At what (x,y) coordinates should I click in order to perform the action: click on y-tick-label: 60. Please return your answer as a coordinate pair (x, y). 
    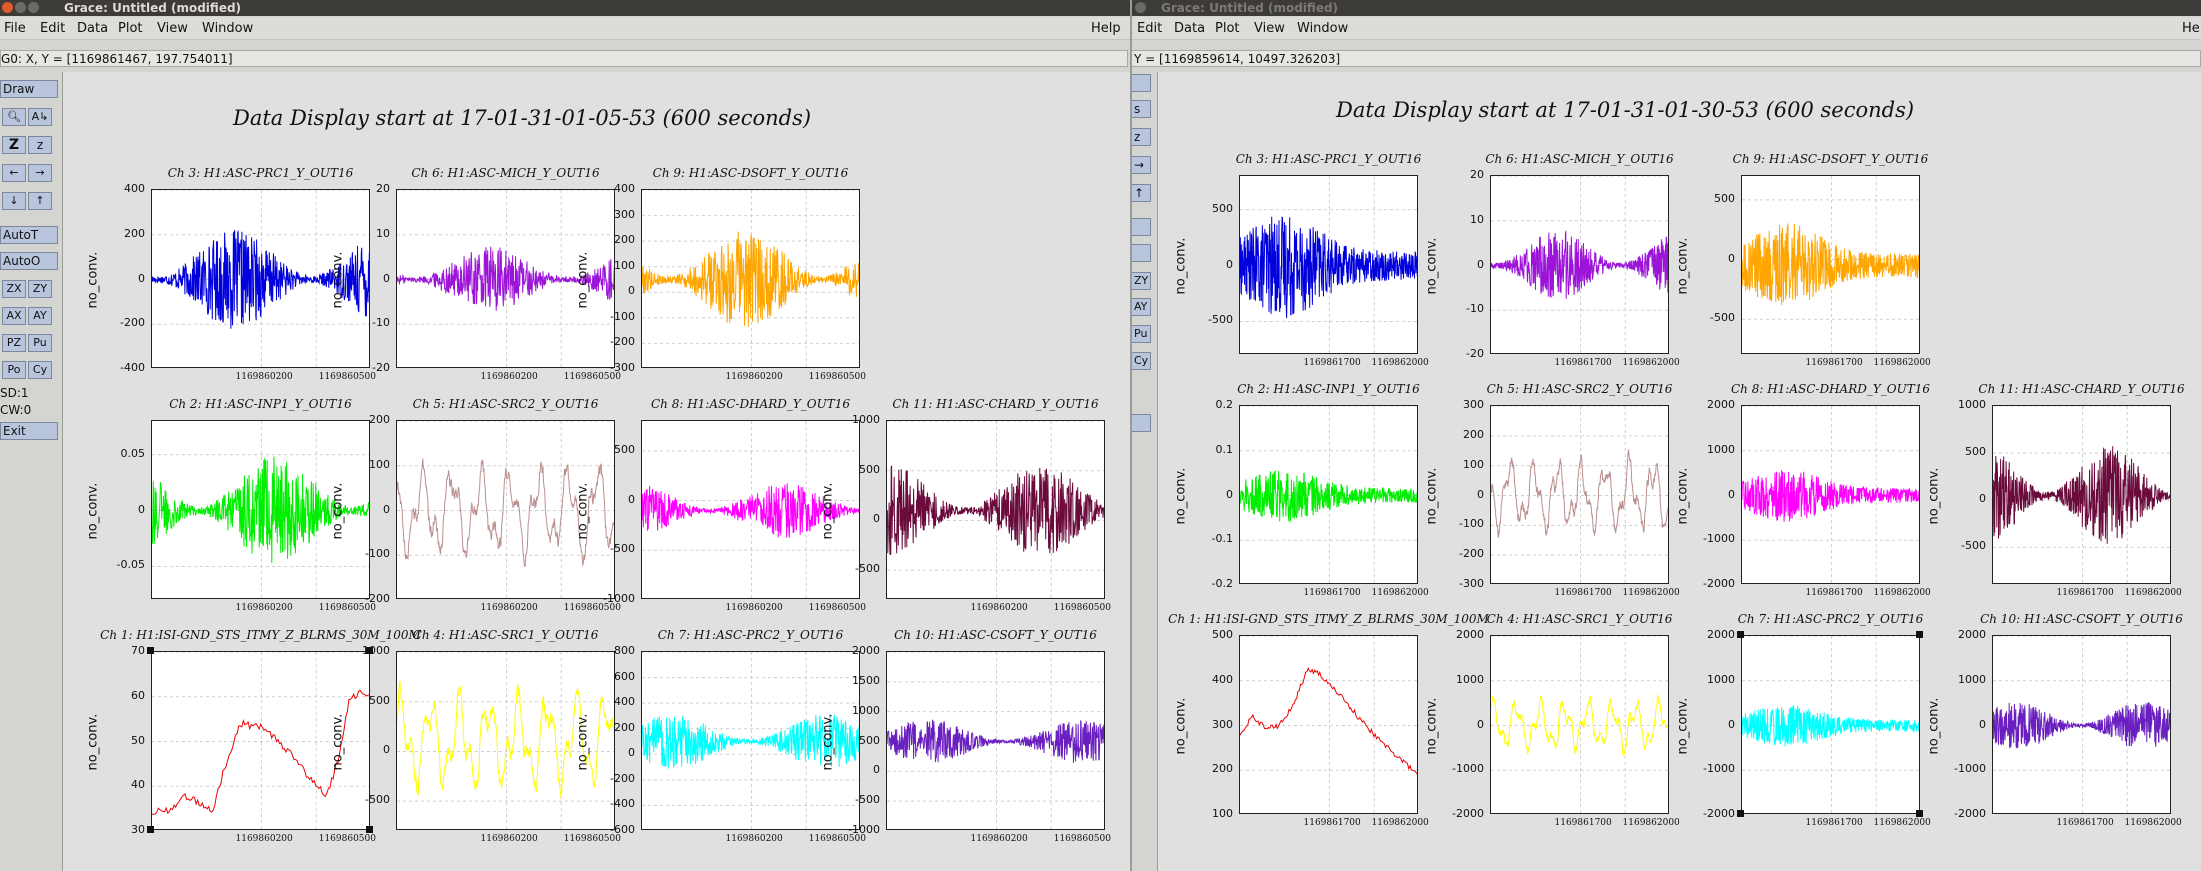
    Looking at the image, I should click on (138, 695).